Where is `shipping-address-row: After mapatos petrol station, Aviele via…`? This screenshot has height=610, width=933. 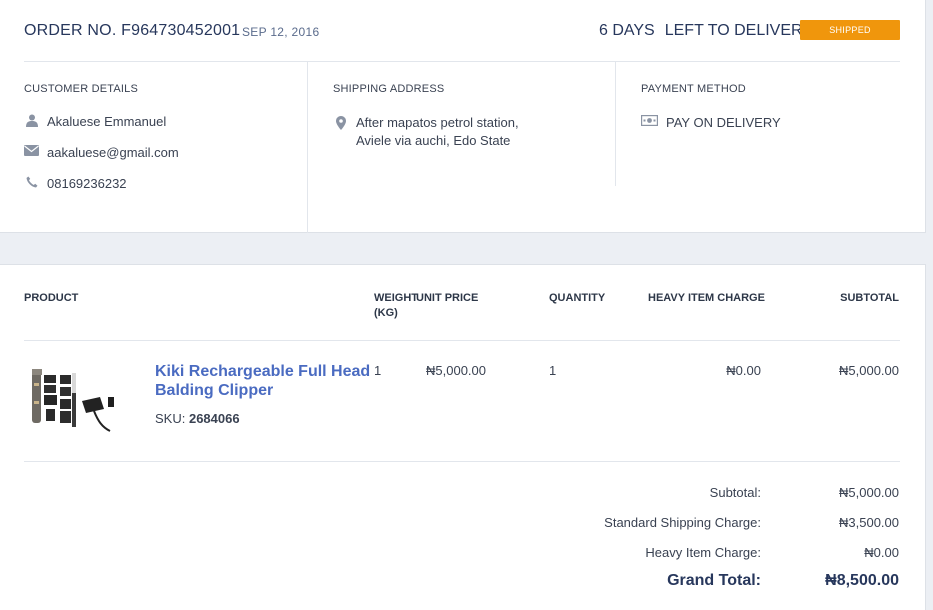
shipping-address-row: After mapatos petrol station, Aviele via… is located at coordinates (462, 132).